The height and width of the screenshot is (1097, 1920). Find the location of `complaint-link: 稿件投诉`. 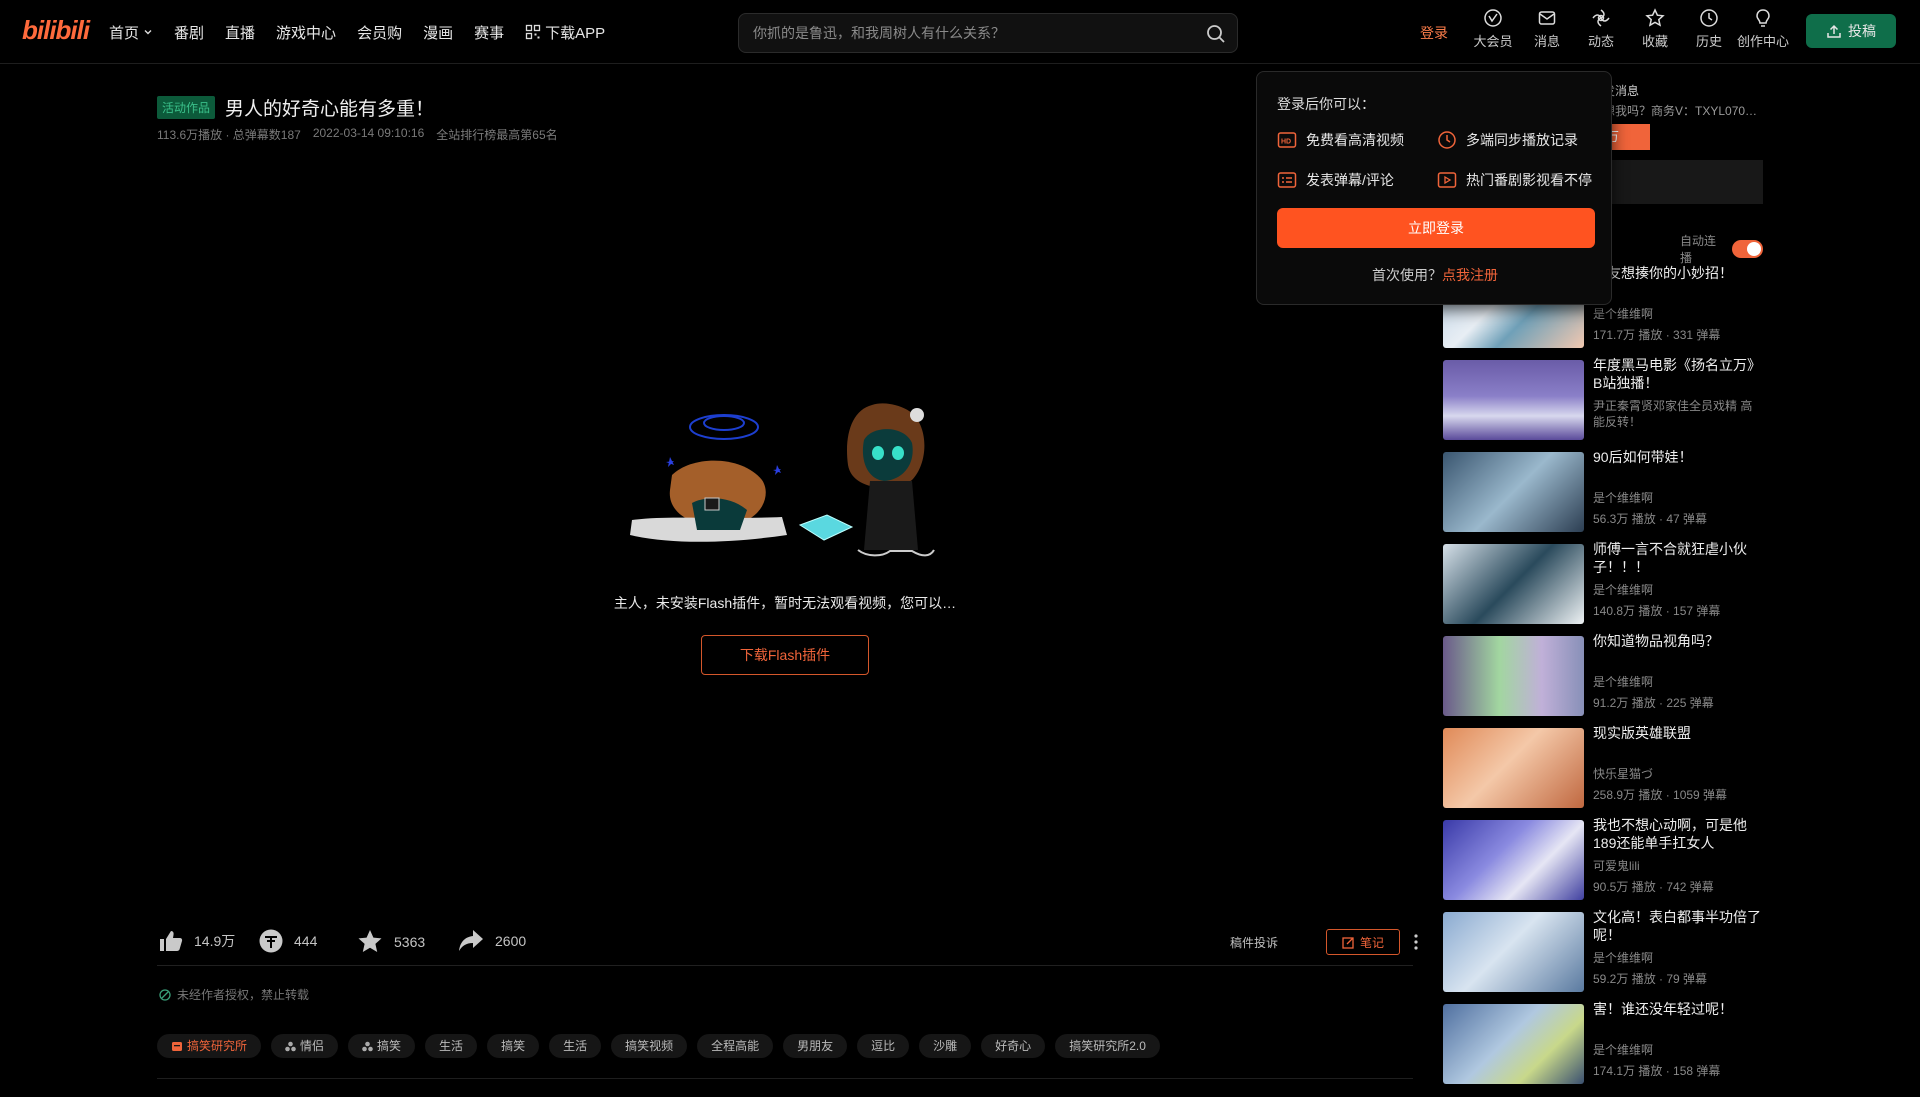

complaint-link: 稿件投诉 is located at coordinates (1254, 942).